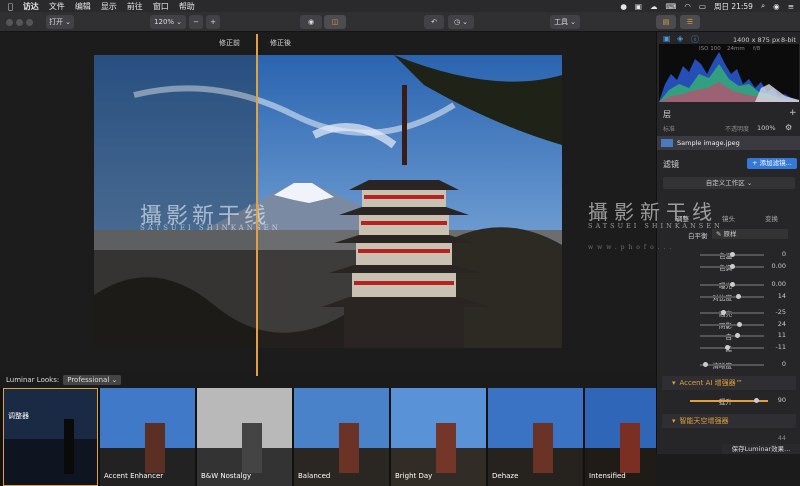  I want to click on image-icon: ▣, so click(667, 38).